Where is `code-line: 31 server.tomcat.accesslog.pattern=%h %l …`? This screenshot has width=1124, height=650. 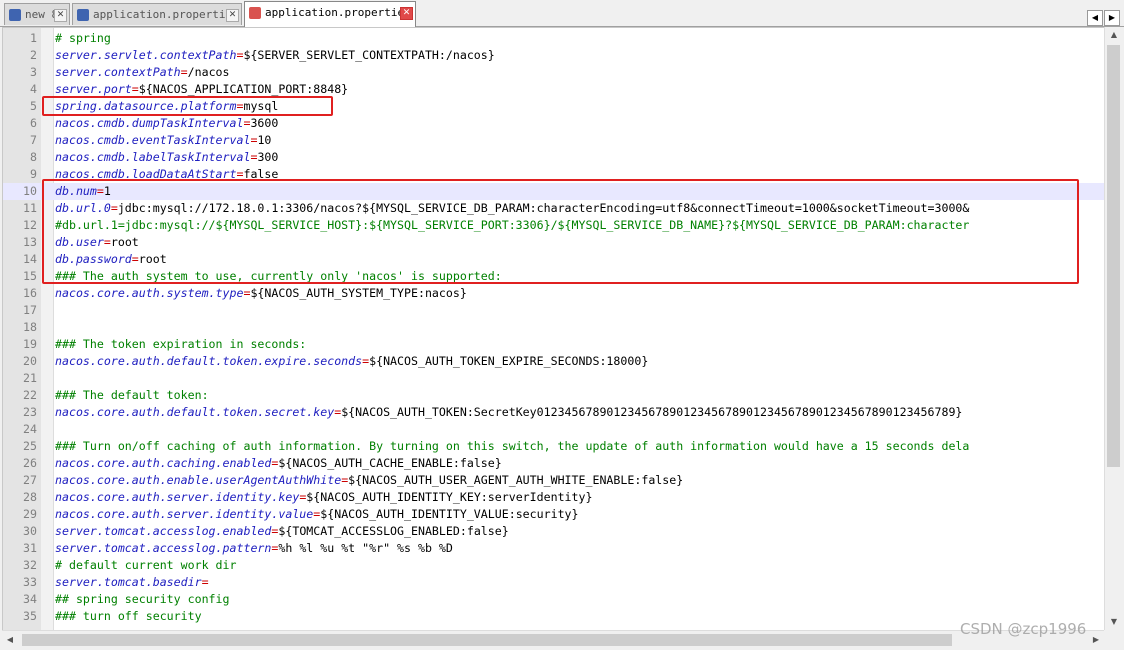 code-line: 31 server.tomcat.accesslog.pattern=%h %l … is located at coordinates (554, 548).